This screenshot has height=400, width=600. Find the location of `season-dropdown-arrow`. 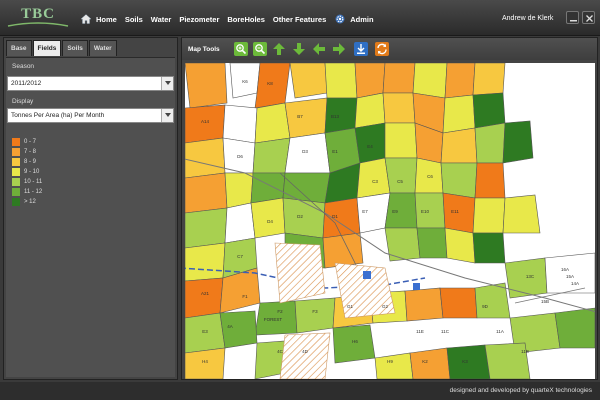

season-dropdown-arrow is located at coordinates (167, 83).